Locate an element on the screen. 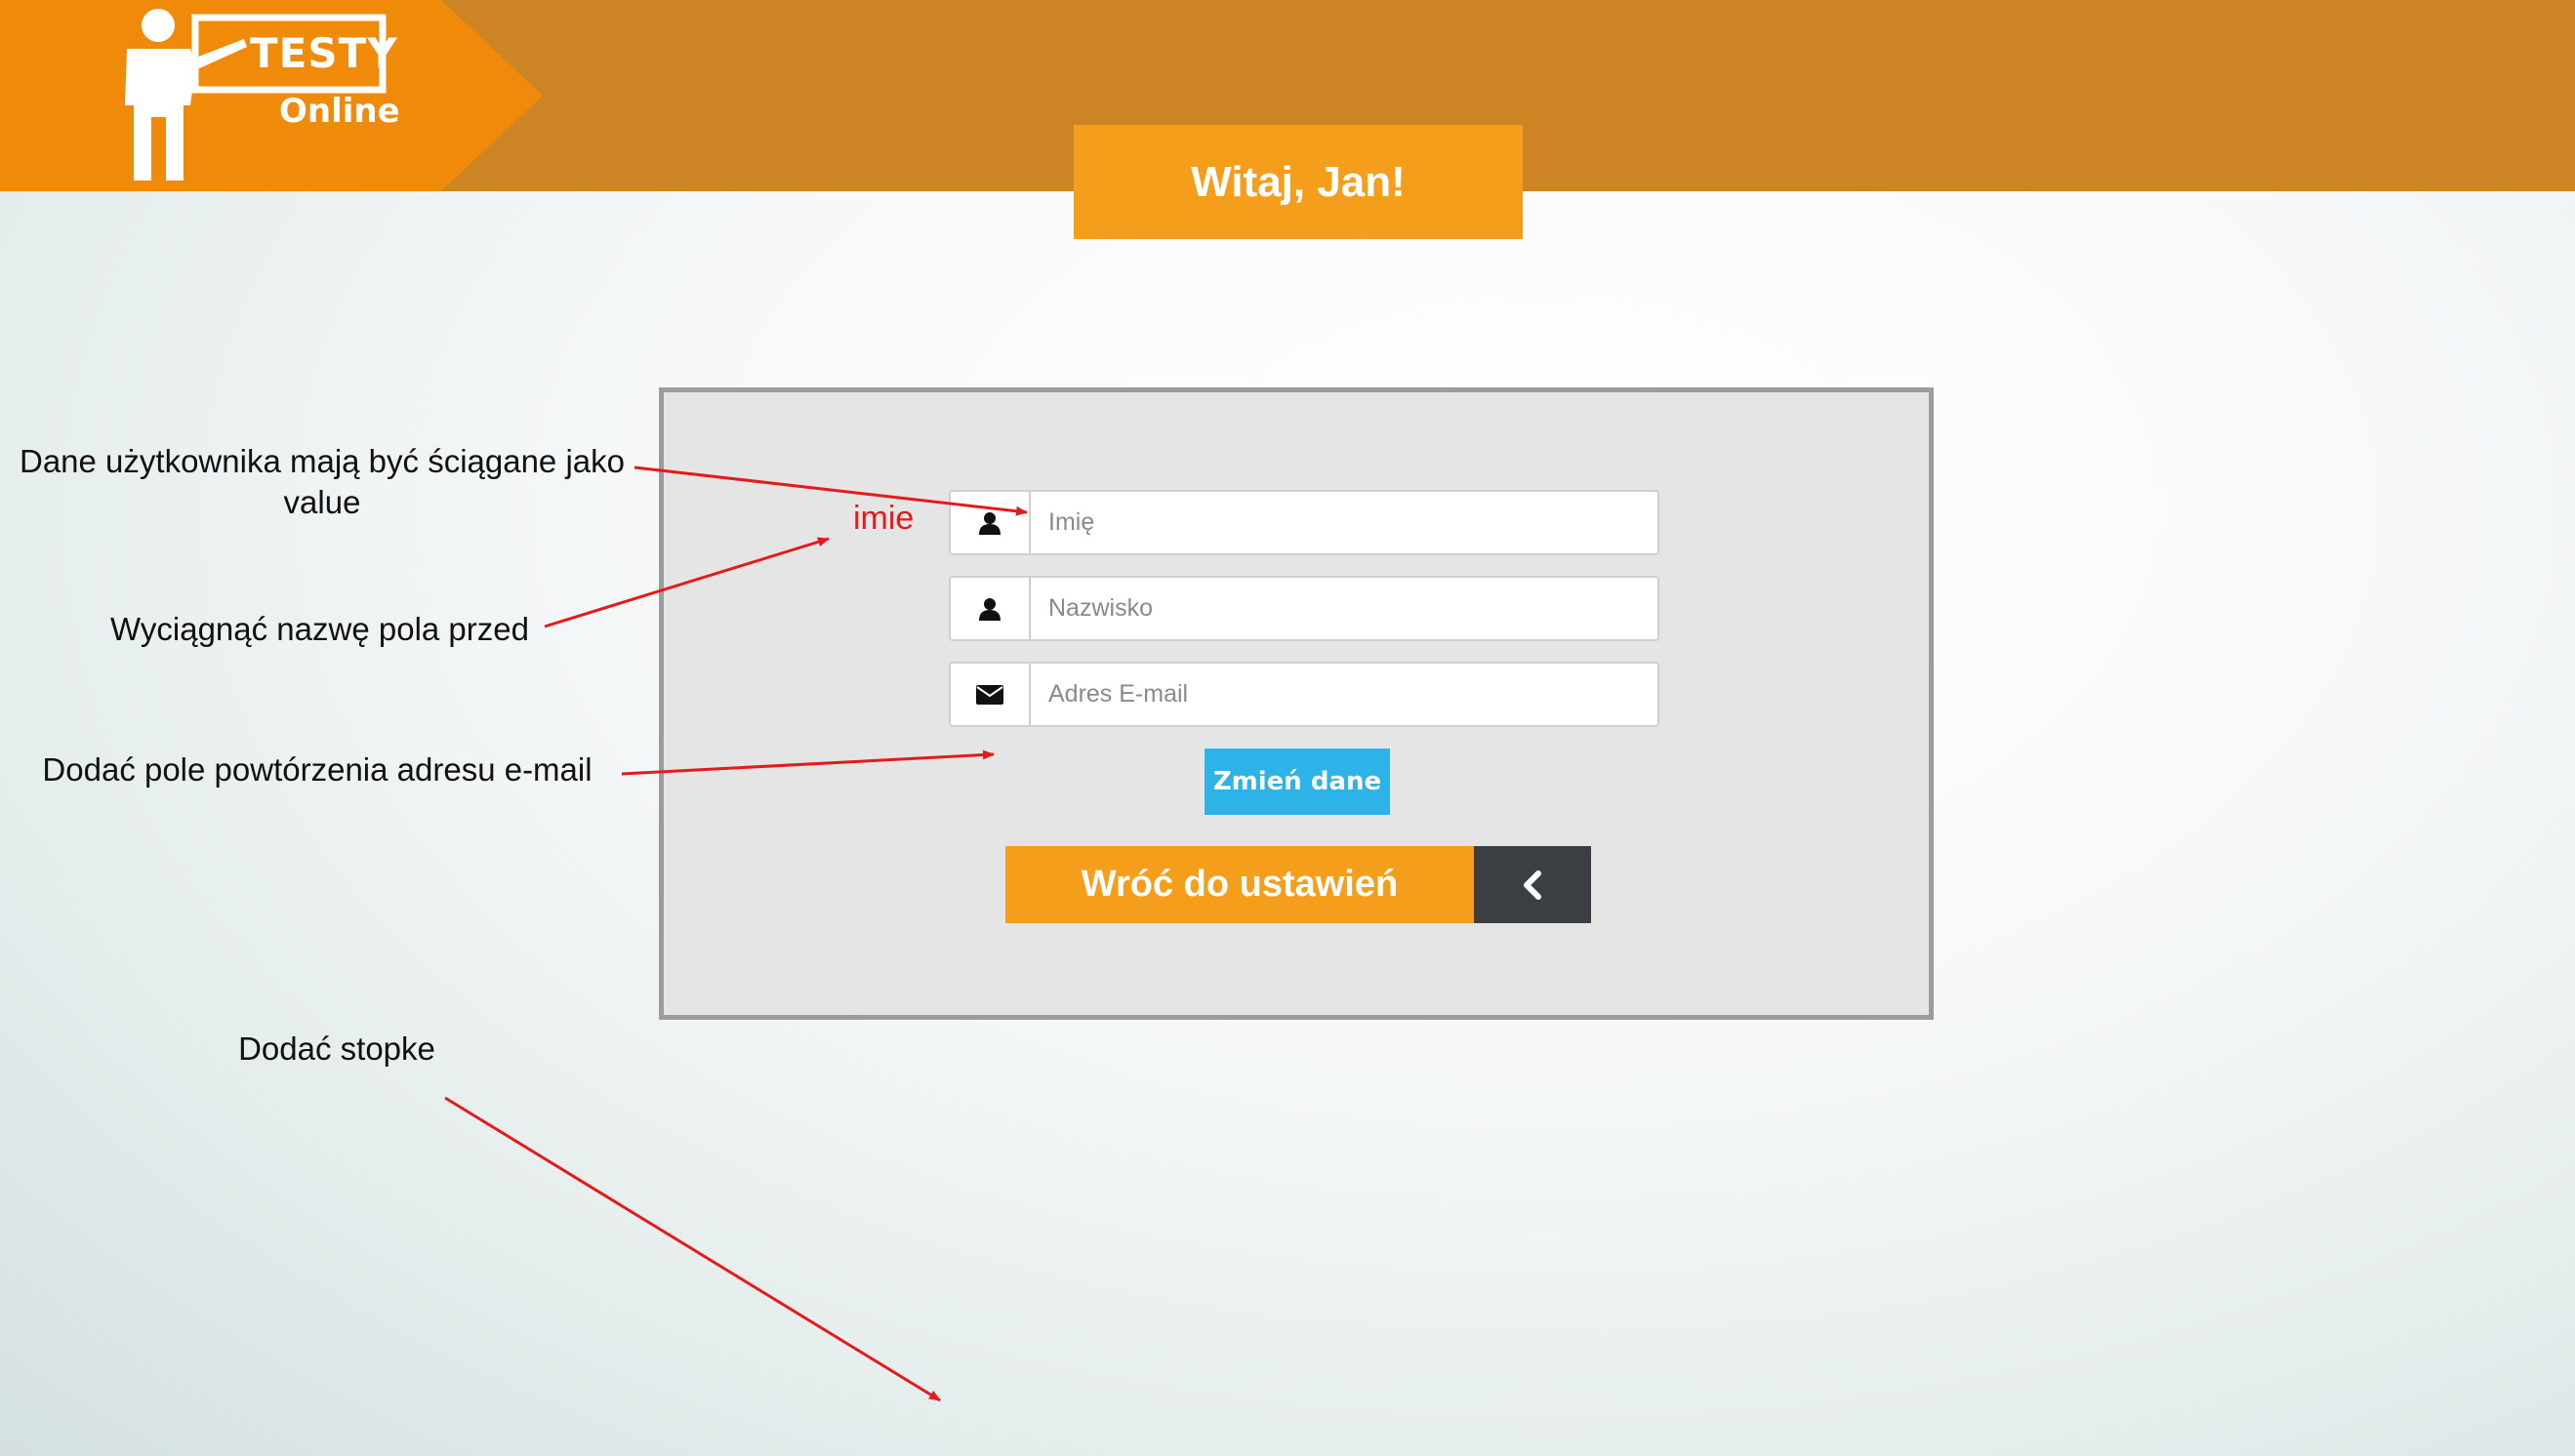 The image size is (2575, 1456). arrow-value-note is located at coordinates (831, 490).